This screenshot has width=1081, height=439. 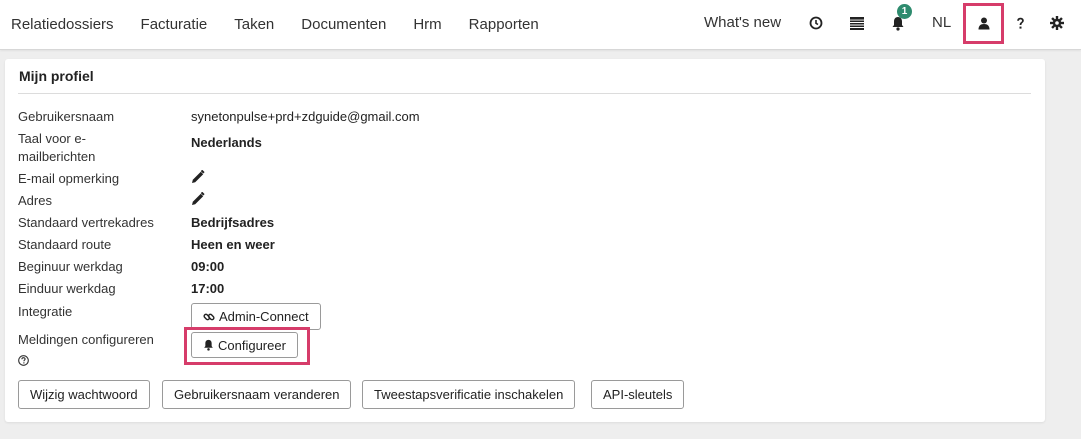 I want to click on admin-connect-label: Admin-Connect, so click(x=264, y=316).